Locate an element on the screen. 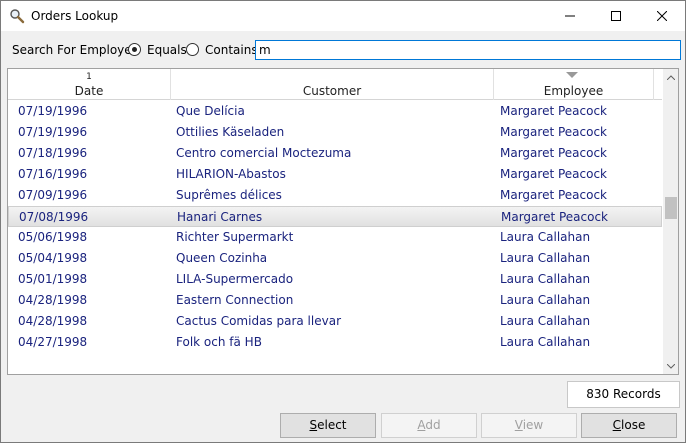  table-row: 07/19/1996 Que Delícia Margaret Peacock is located at coordinates (335, 111).